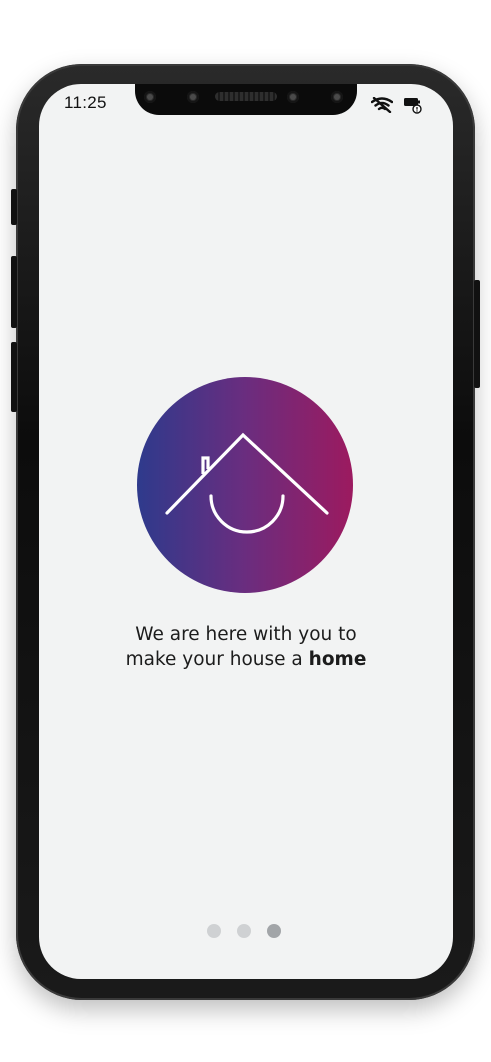 The width and height of the screenshot is (491, 1062). Describe the element at coordinates (293, 97) in the screenshot. I see `front-camera` at that location.